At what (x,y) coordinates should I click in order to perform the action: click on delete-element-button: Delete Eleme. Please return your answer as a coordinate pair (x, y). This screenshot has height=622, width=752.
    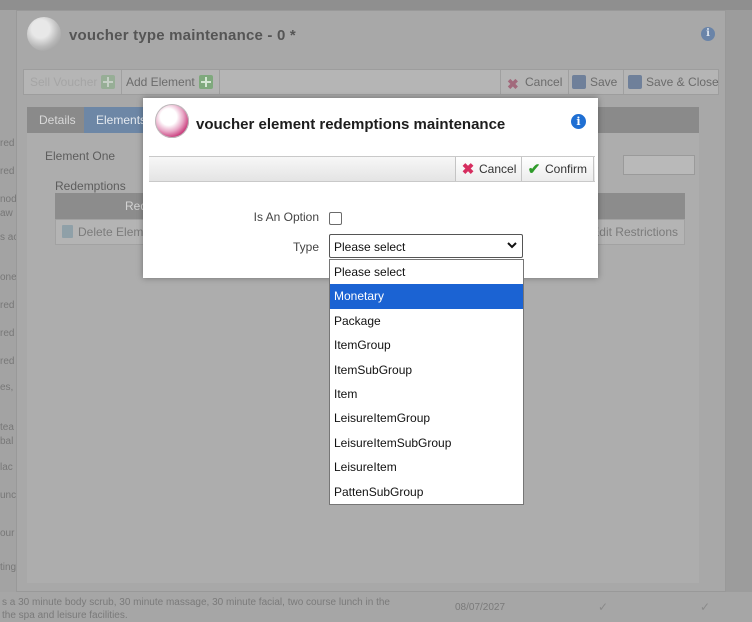
    Looking at the image, I should click on (106, 232).